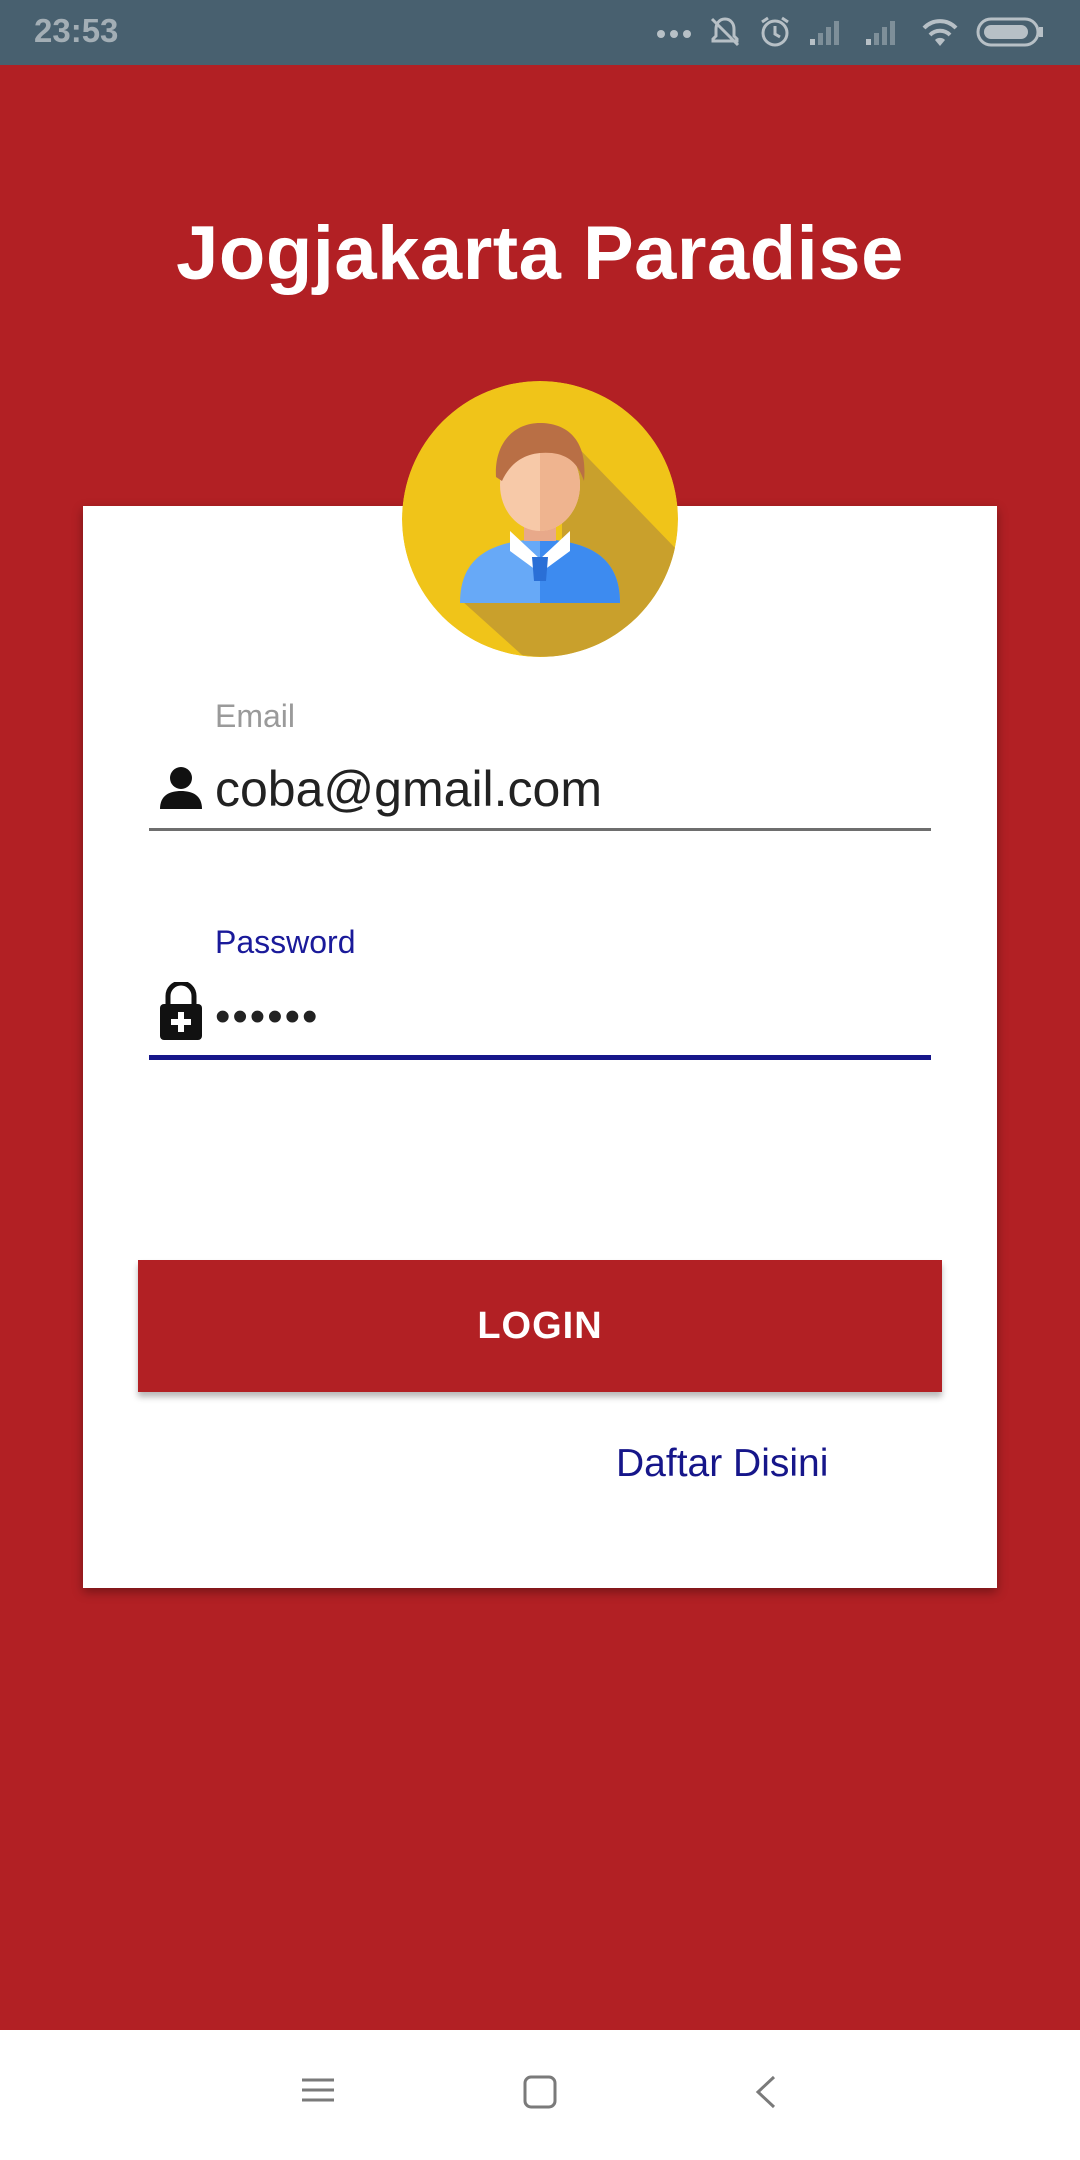 The height and width of the screenshot is (2160, 1080). Describe the element at coordinates (181, 1013) in the screenshot. I see `lock-plus-icon` at that location.